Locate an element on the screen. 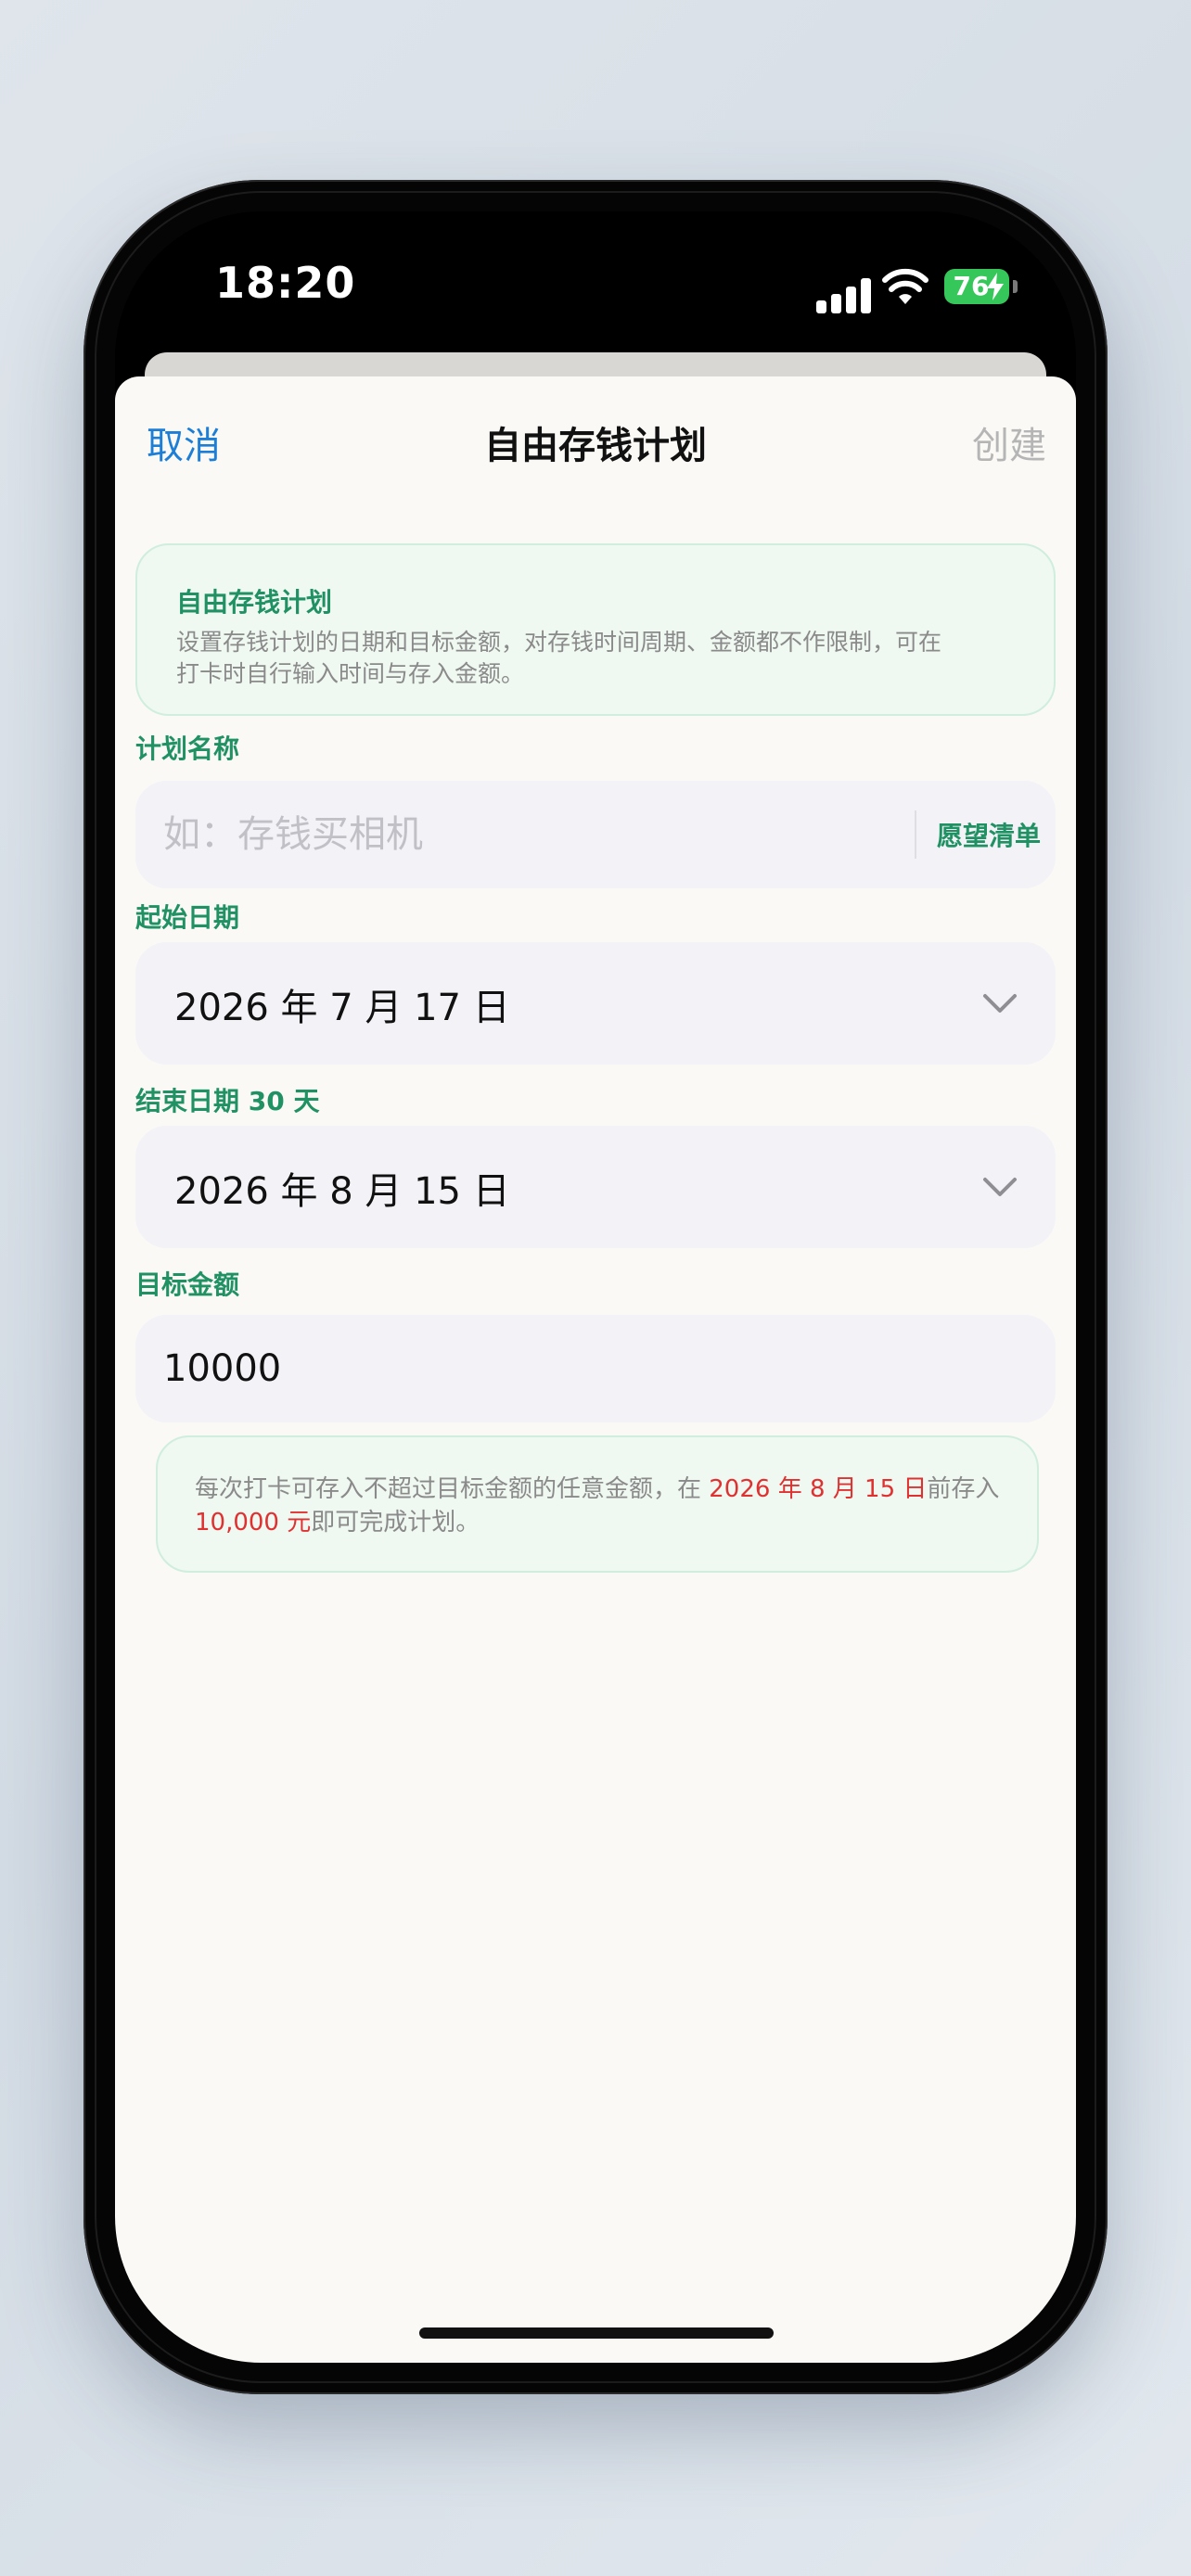 The image size is (1191, 2576). end-date-value: 2026 年 8 月 15 日 is located at coordinates (342, 1191).